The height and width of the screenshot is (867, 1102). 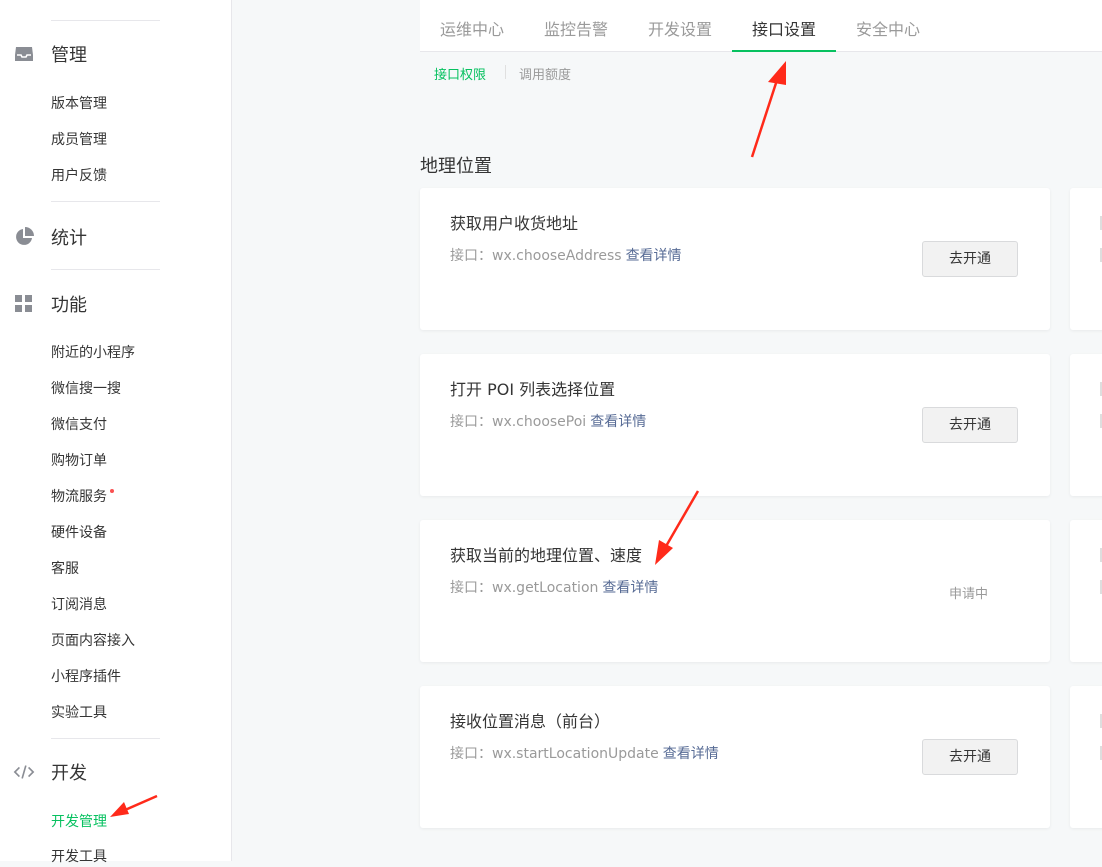 I want to click on sidebar-group-manage: 管理, so click(x=50, y=54).